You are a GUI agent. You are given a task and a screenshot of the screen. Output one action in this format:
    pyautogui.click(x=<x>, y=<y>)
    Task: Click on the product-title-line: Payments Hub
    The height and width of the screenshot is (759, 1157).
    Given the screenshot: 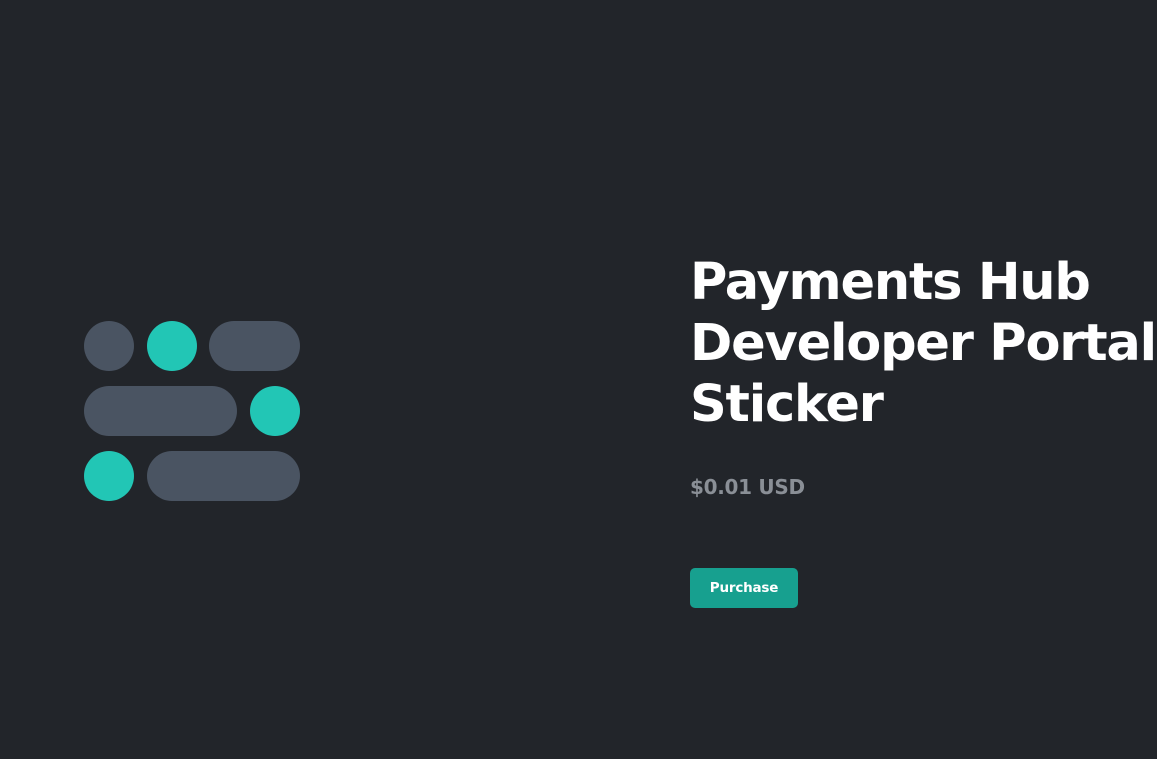 What is the action you would take?
    pyautogui.click(x=890, y=282)
    